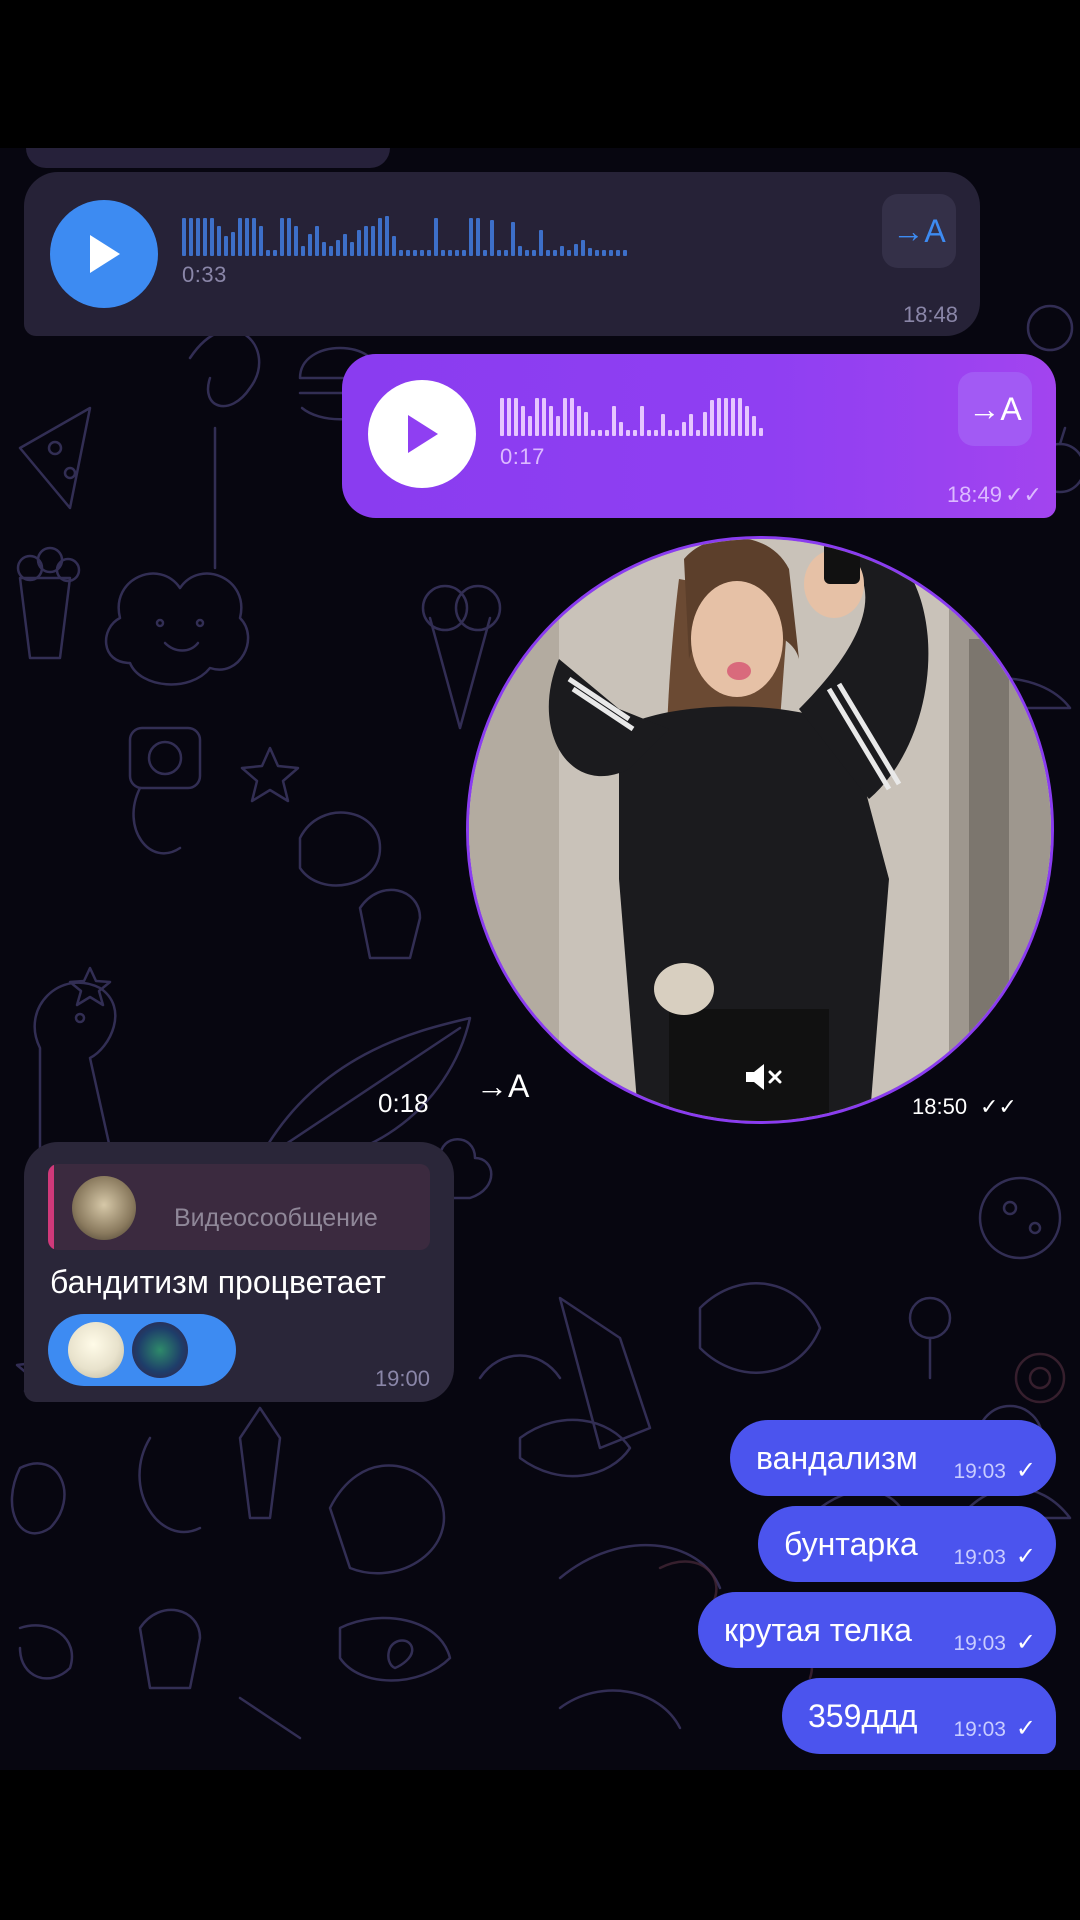 Image resolution: width=1080 pixels, height=1920 pixels. Describe the element at coordinates (851, 1544) in the screenshot. I see `message-text: бунтарка` at that location.